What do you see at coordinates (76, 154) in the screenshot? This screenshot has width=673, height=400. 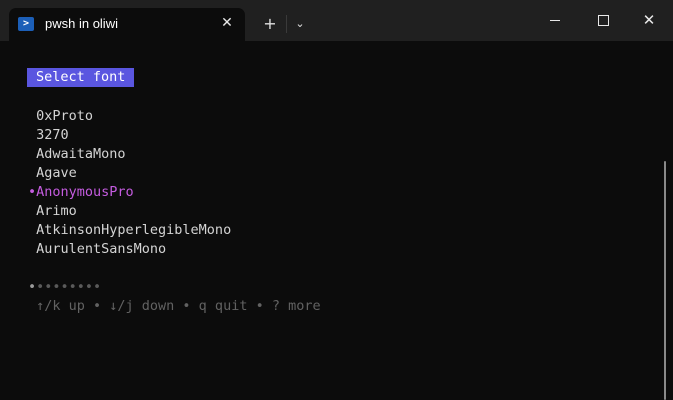 I see `font-option: AdwaitaMono` at bounding box center [76, 154].